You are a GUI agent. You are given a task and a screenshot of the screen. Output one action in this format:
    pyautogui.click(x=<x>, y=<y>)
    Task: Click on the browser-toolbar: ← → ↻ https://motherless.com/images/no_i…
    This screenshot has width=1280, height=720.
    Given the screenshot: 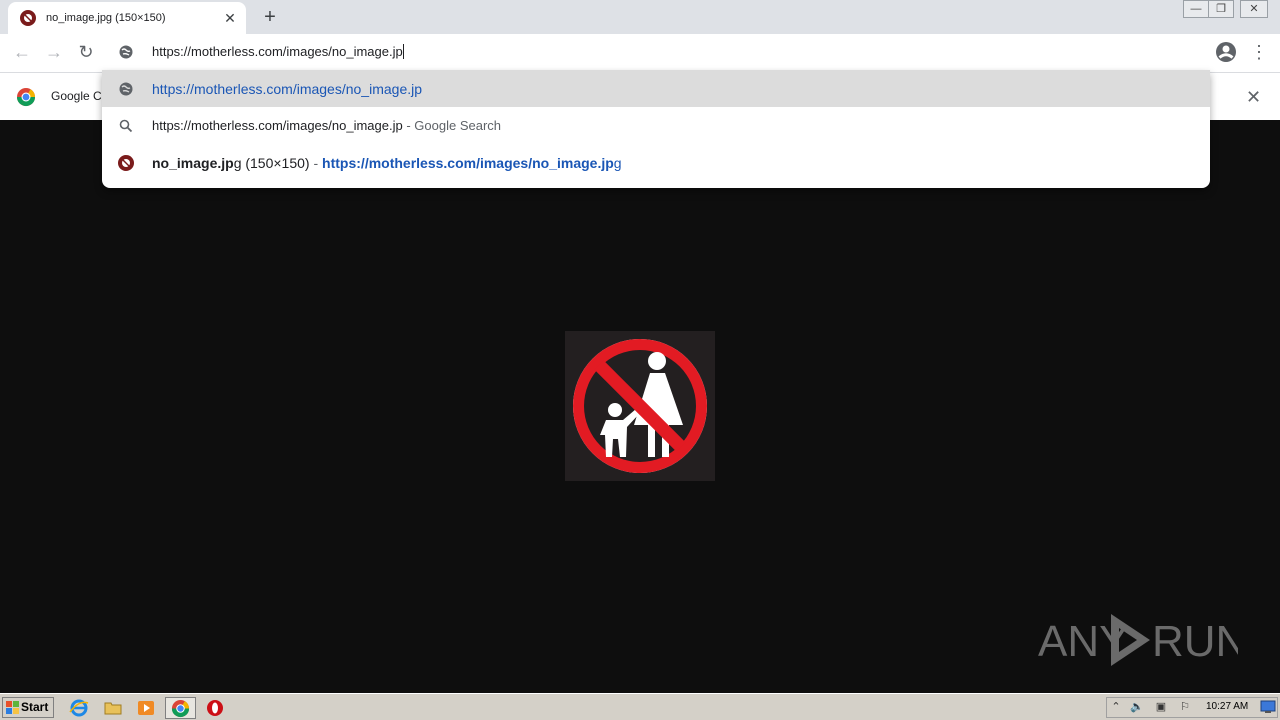 What is the action you would take?
    pyautogui.click(x=640, y=53)
    